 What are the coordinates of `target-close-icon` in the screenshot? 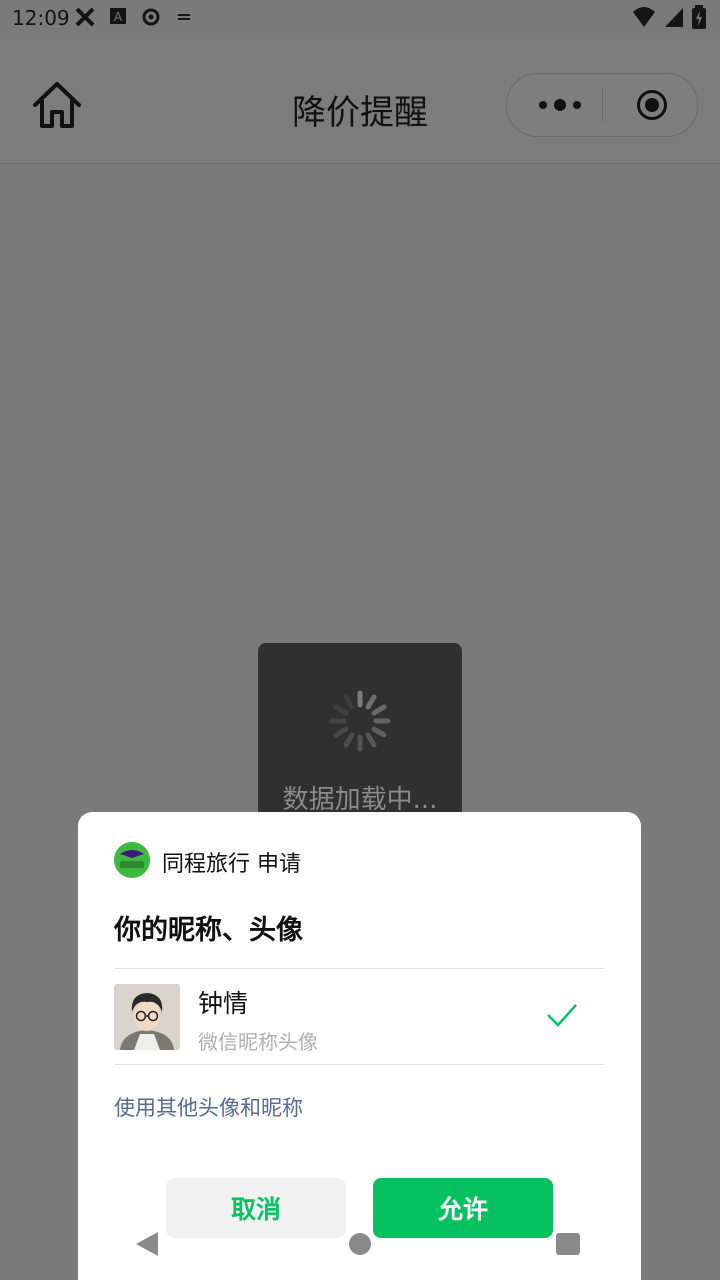 It's located at (652, 105).